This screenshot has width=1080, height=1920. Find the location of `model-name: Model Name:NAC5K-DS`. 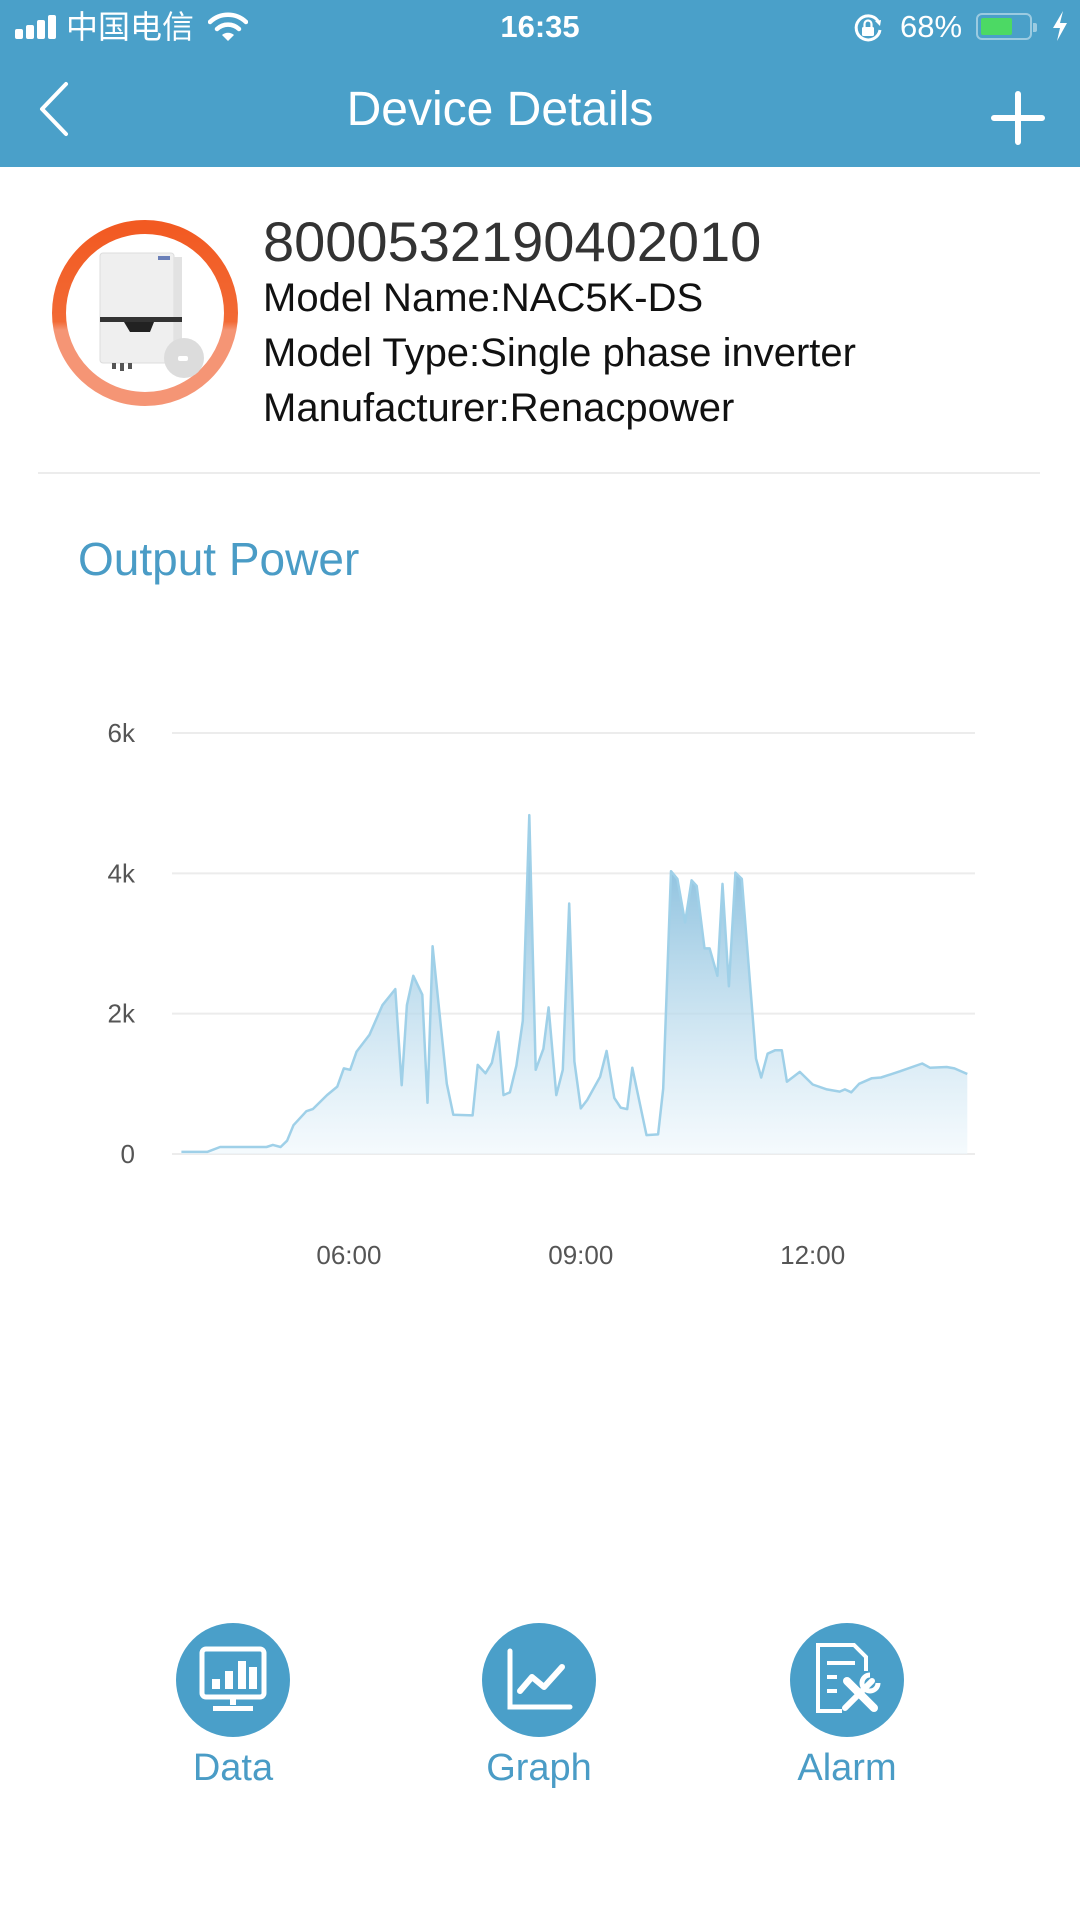

model-name: Model Name:NAC5K-DS is located at coordinates (483, 298).